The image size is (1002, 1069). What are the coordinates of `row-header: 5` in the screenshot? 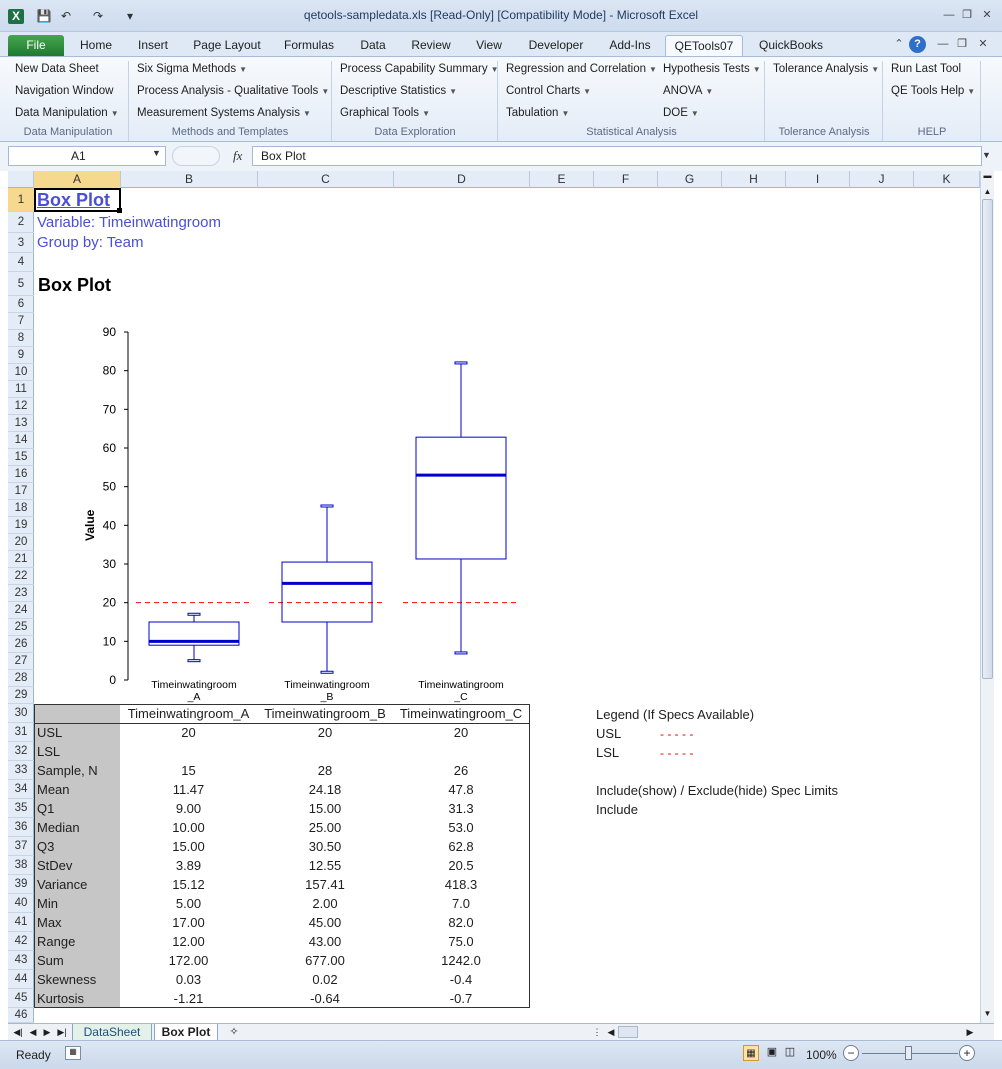 It's located at (21, 284).